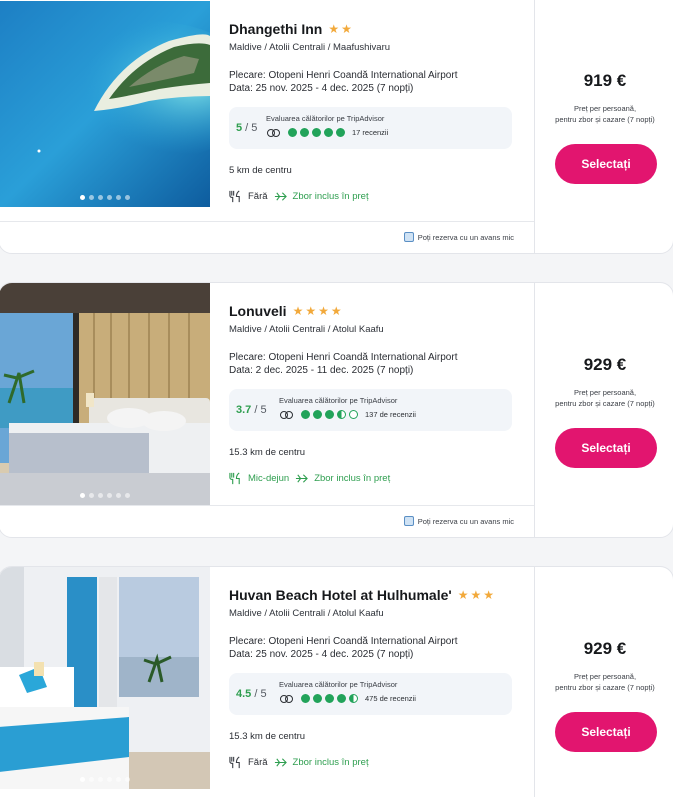 This screenshot has height=797, width=673. Describe the element at coordinates (247, 128) in the screenshot. I see `rating-score: 5 / 5` at that location.